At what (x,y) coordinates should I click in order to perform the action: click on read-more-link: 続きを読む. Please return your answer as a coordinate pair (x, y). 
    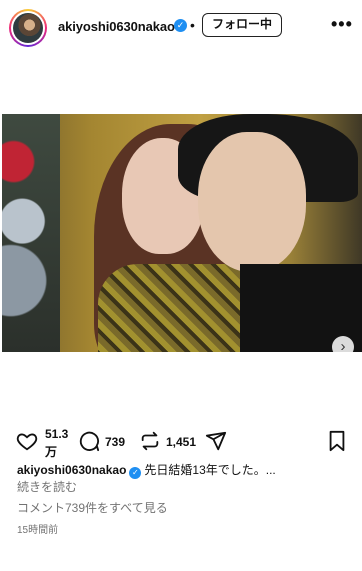
    Looking at the image, I should click on (47, 486).